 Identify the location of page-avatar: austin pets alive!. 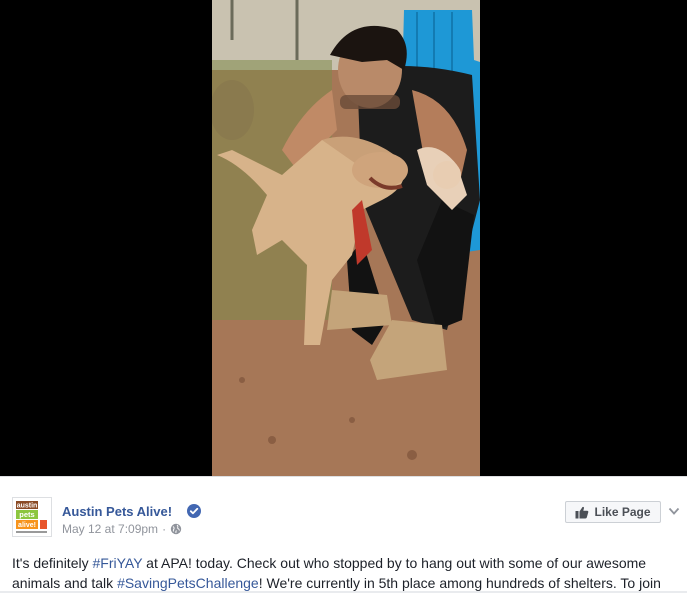
(32, 517).